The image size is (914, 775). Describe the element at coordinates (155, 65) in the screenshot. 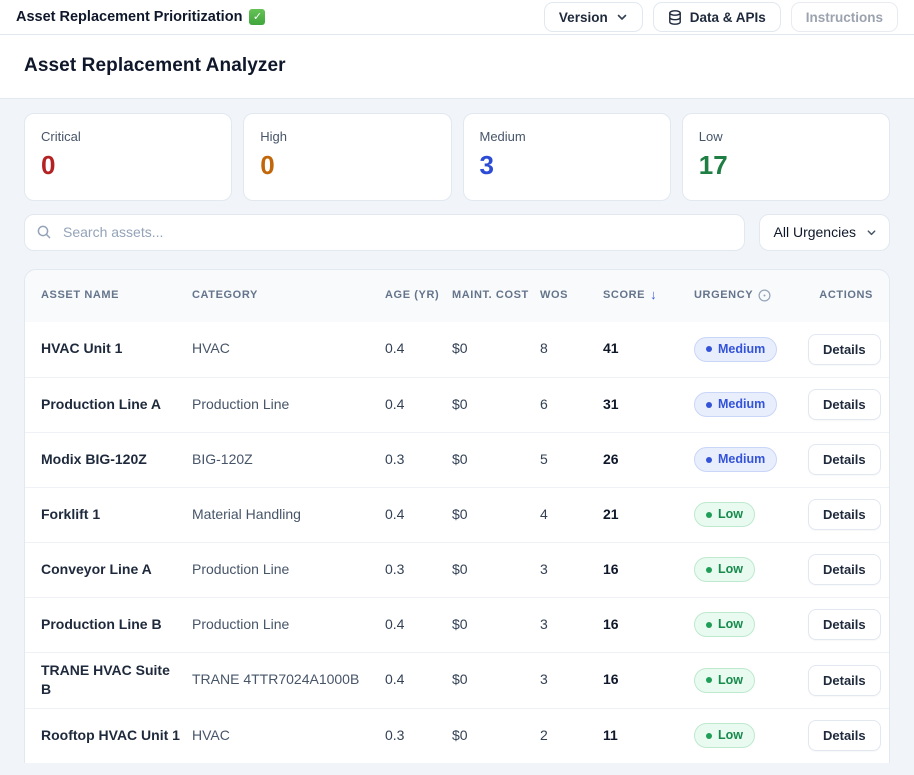

I see `page-title: Asset Replacement Analyzer` at that location.